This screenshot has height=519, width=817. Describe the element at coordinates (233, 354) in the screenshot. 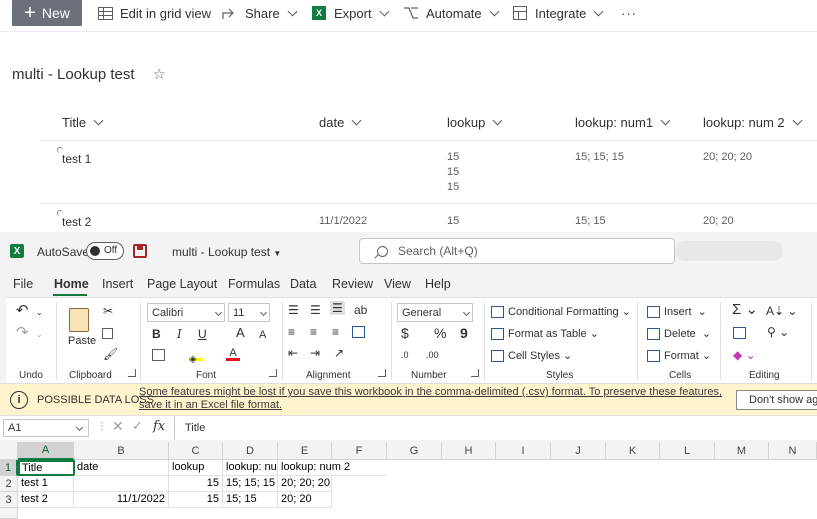

I see `font-color-icon: A` at that location.